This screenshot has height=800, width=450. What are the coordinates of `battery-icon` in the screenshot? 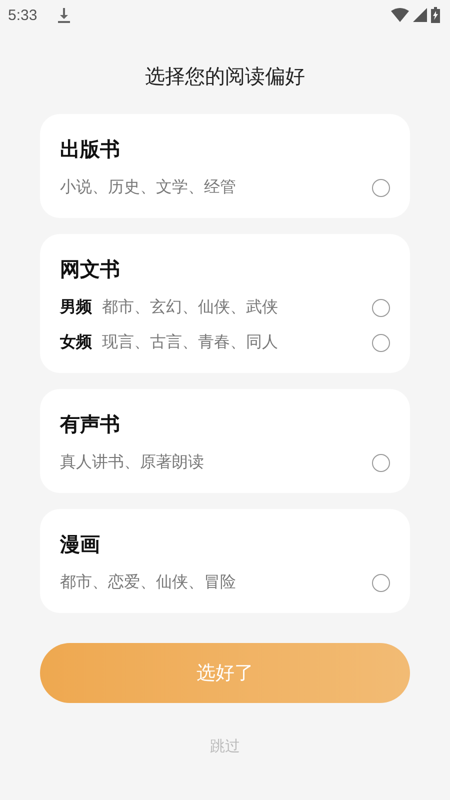 It's located at (435, 15).